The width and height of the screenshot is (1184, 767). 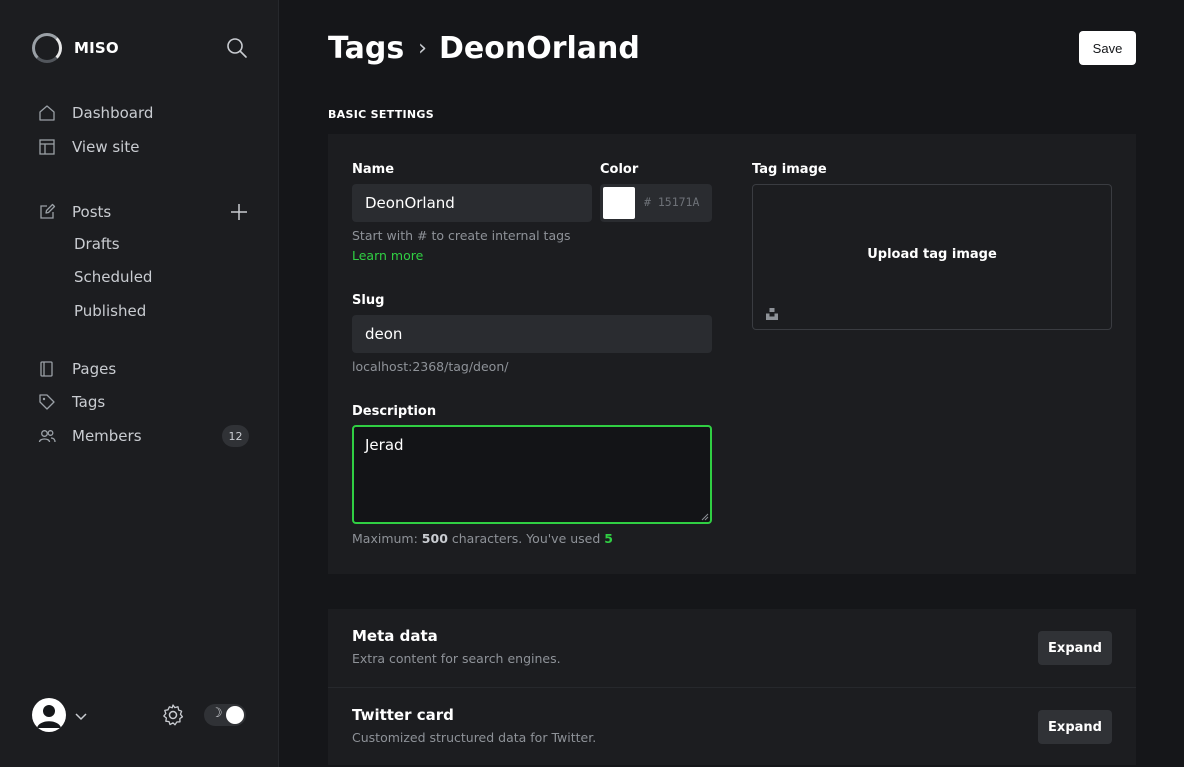 I want to click on sidebar-item-scheduled: Scheduled, so click(x=113, y=279).